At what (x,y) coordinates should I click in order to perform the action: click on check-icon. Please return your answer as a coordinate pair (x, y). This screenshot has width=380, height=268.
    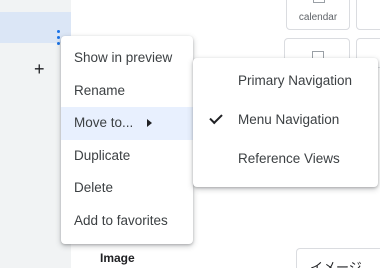
    Looking at the image, I should click on (216, 117).